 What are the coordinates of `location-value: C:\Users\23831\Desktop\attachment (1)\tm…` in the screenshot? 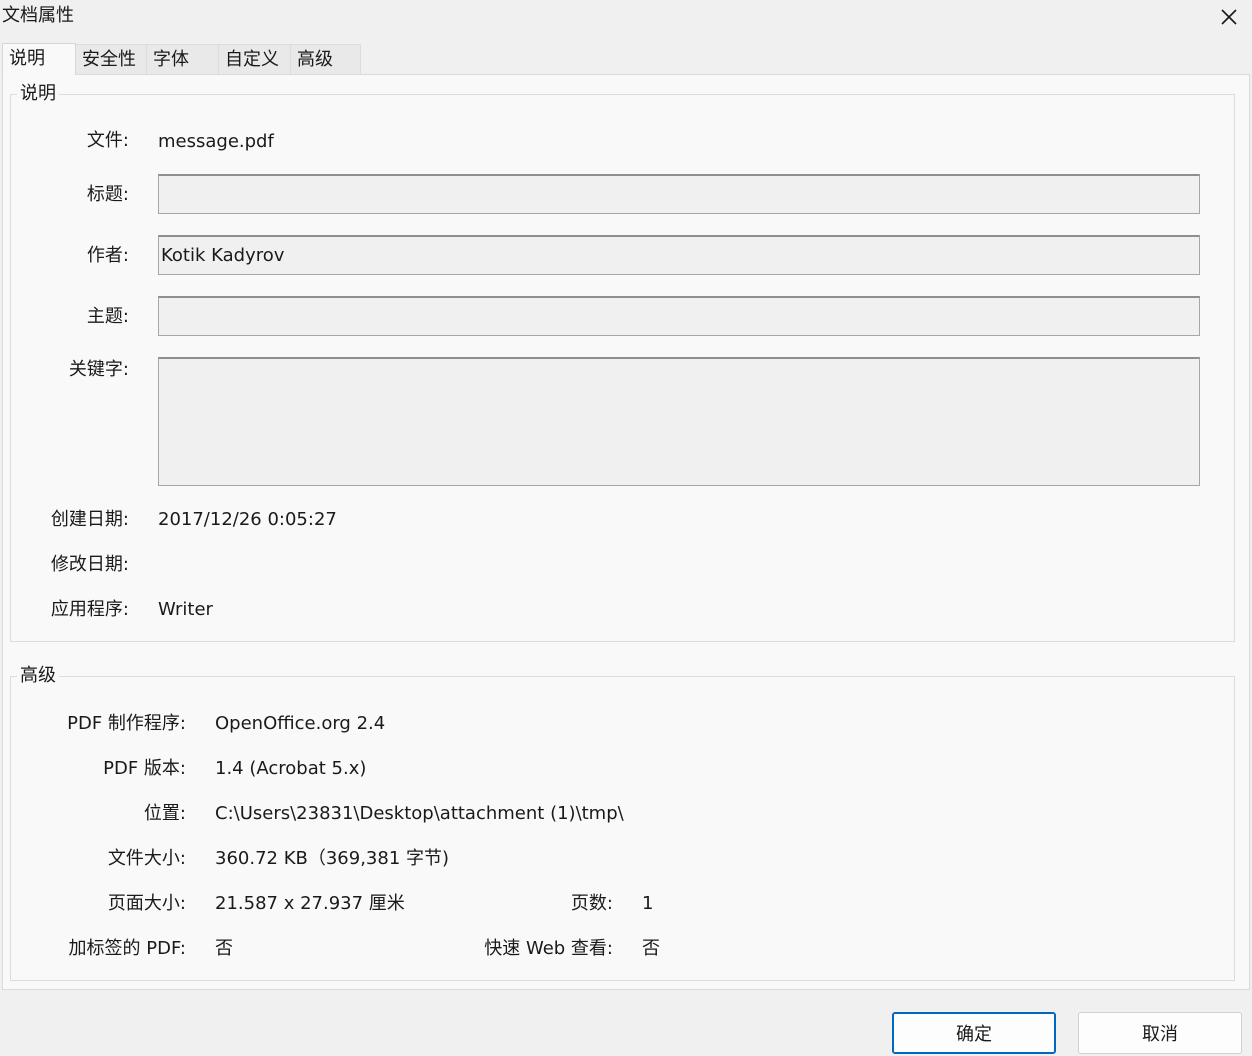 It's located at (419, 813).